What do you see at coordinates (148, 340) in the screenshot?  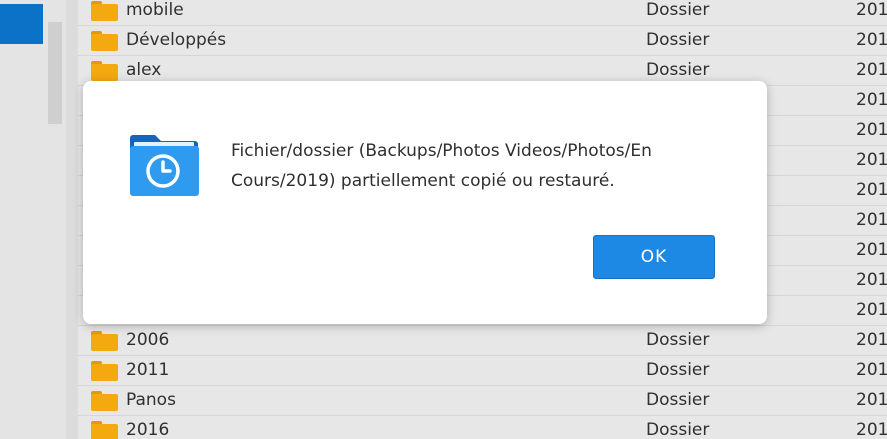 I see `file-name: 2006` at bounding box center [148, 340].